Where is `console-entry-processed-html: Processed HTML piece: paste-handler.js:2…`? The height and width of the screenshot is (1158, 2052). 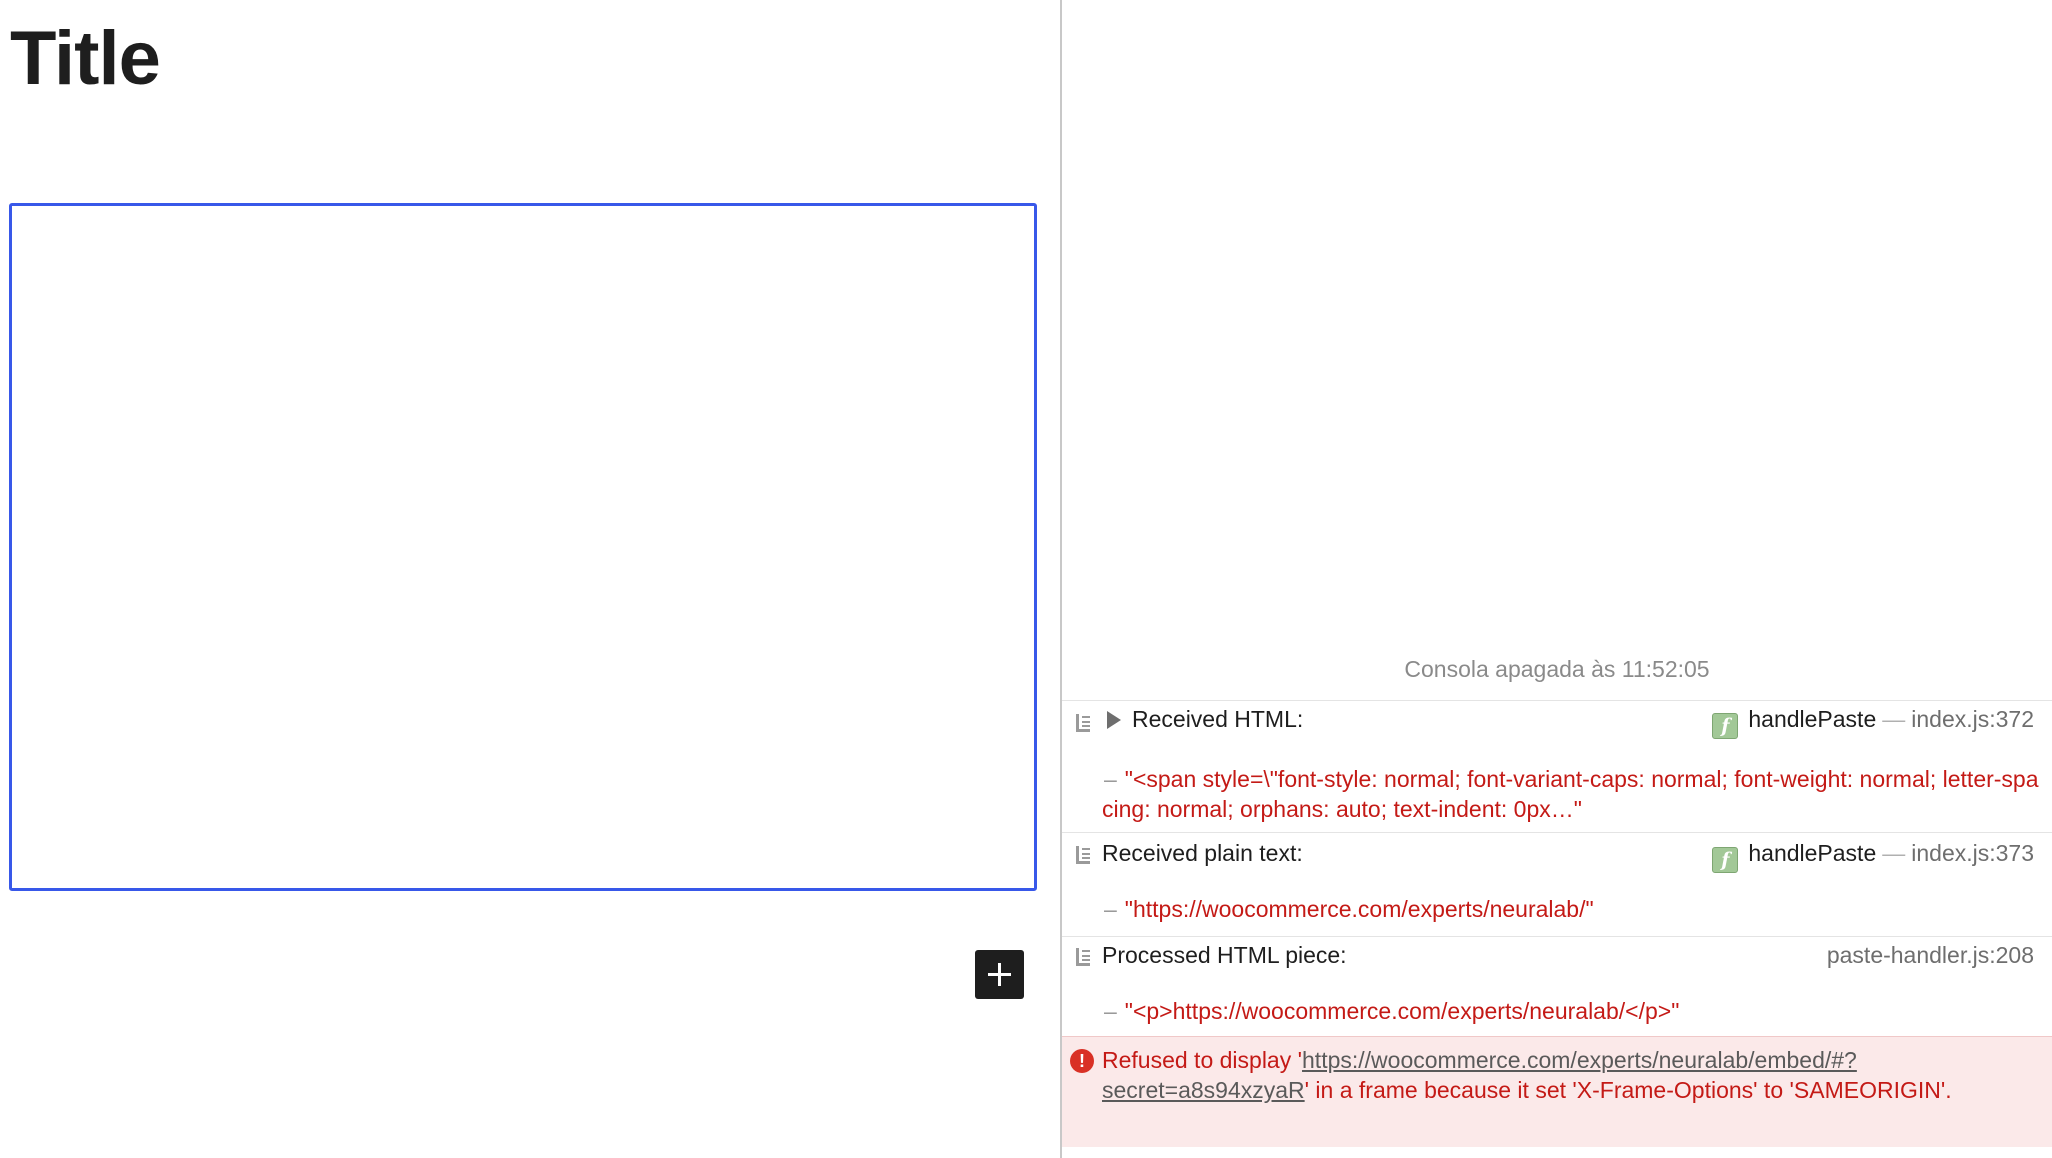 console-entry-processed-html: Processed HTML piece: paste-handler.js:2… is located at coordinates (1557, 986).